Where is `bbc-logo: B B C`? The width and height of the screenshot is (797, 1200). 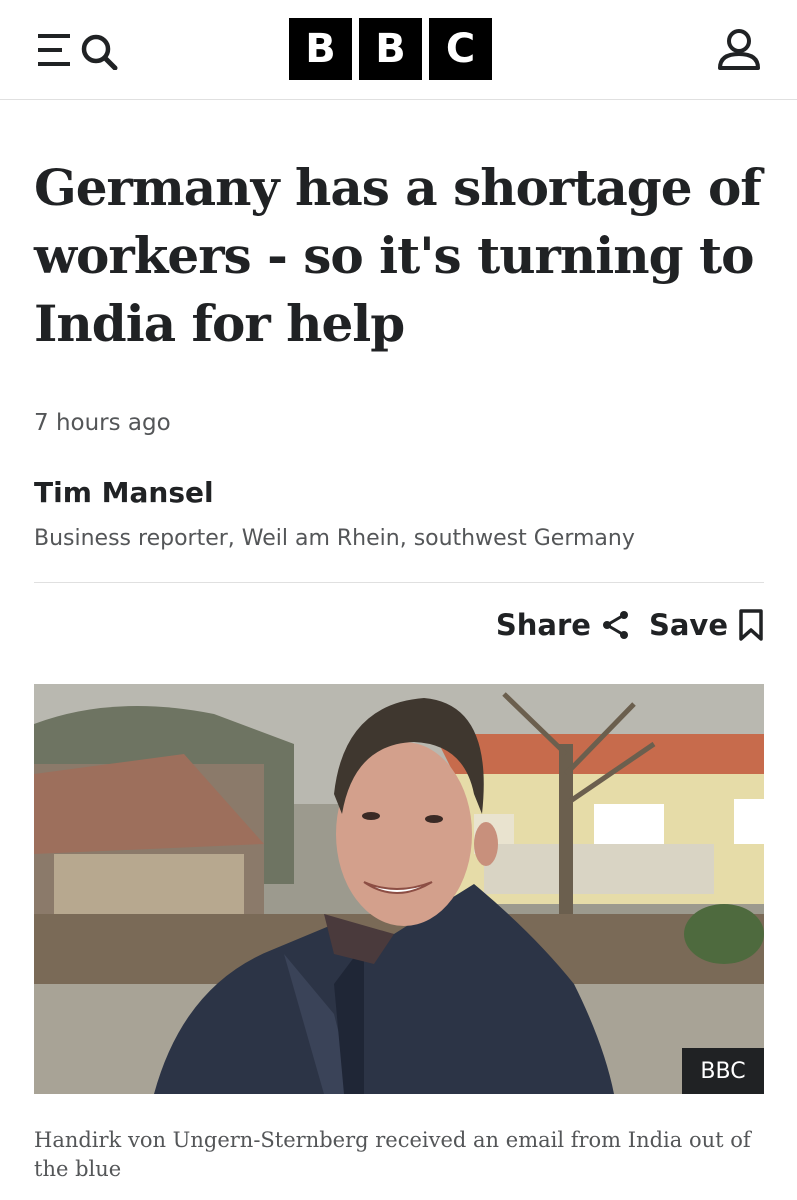
bbc-logo: B B C is located at coordinates (390, 49).